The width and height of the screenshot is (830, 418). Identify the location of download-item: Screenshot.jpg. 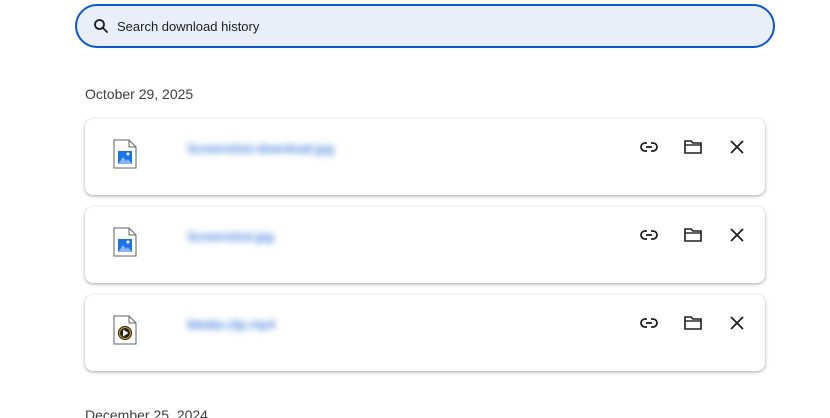
(425, 245).